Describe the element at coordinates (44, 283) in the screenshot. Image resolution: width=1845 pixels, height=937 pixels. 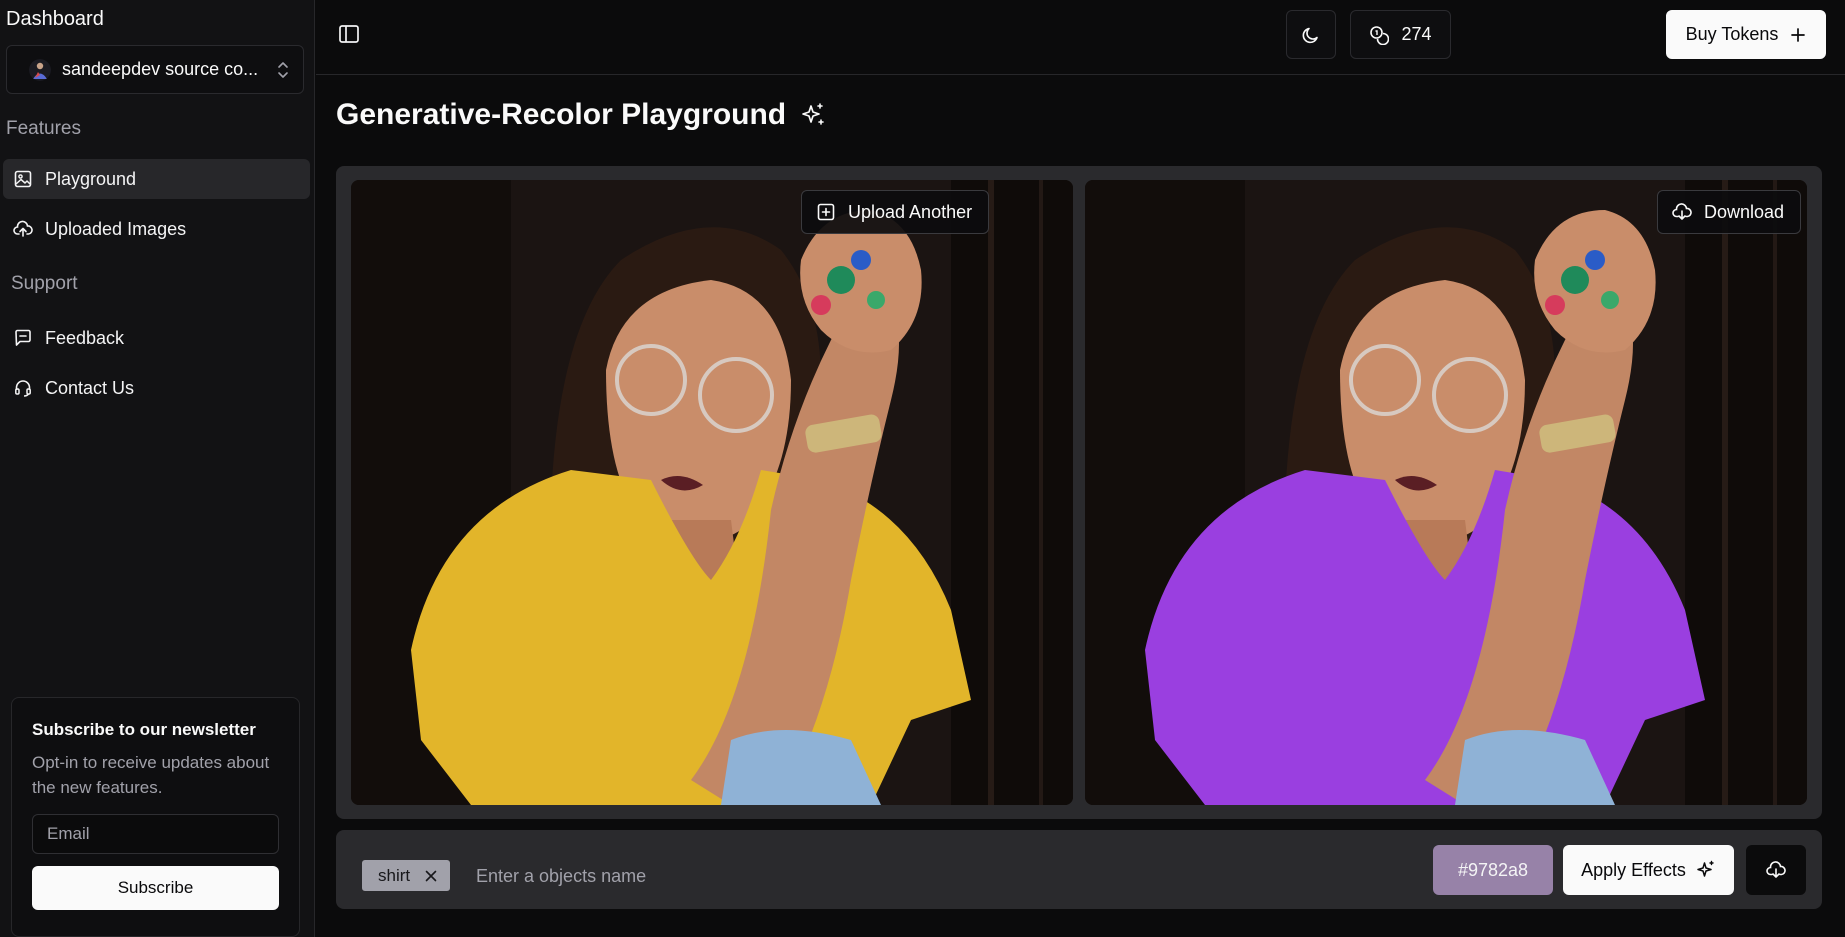
I see `section-label-support: Support` at that location.